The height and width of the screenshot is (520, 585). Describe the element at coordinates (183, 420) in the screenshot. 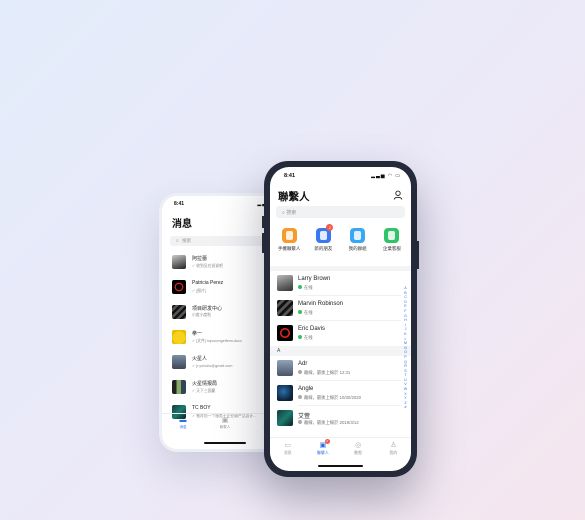

I see `chat-icon: ▬` at that location.